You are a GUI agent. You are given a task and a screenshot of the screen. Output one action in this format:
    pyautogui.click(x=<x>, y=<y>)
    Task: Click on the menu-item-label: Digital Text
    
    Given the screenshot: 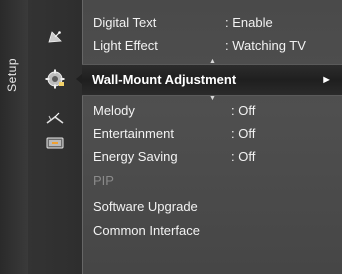 What is the action you would take?
    pyautogui.click(x=125, y=22)
    